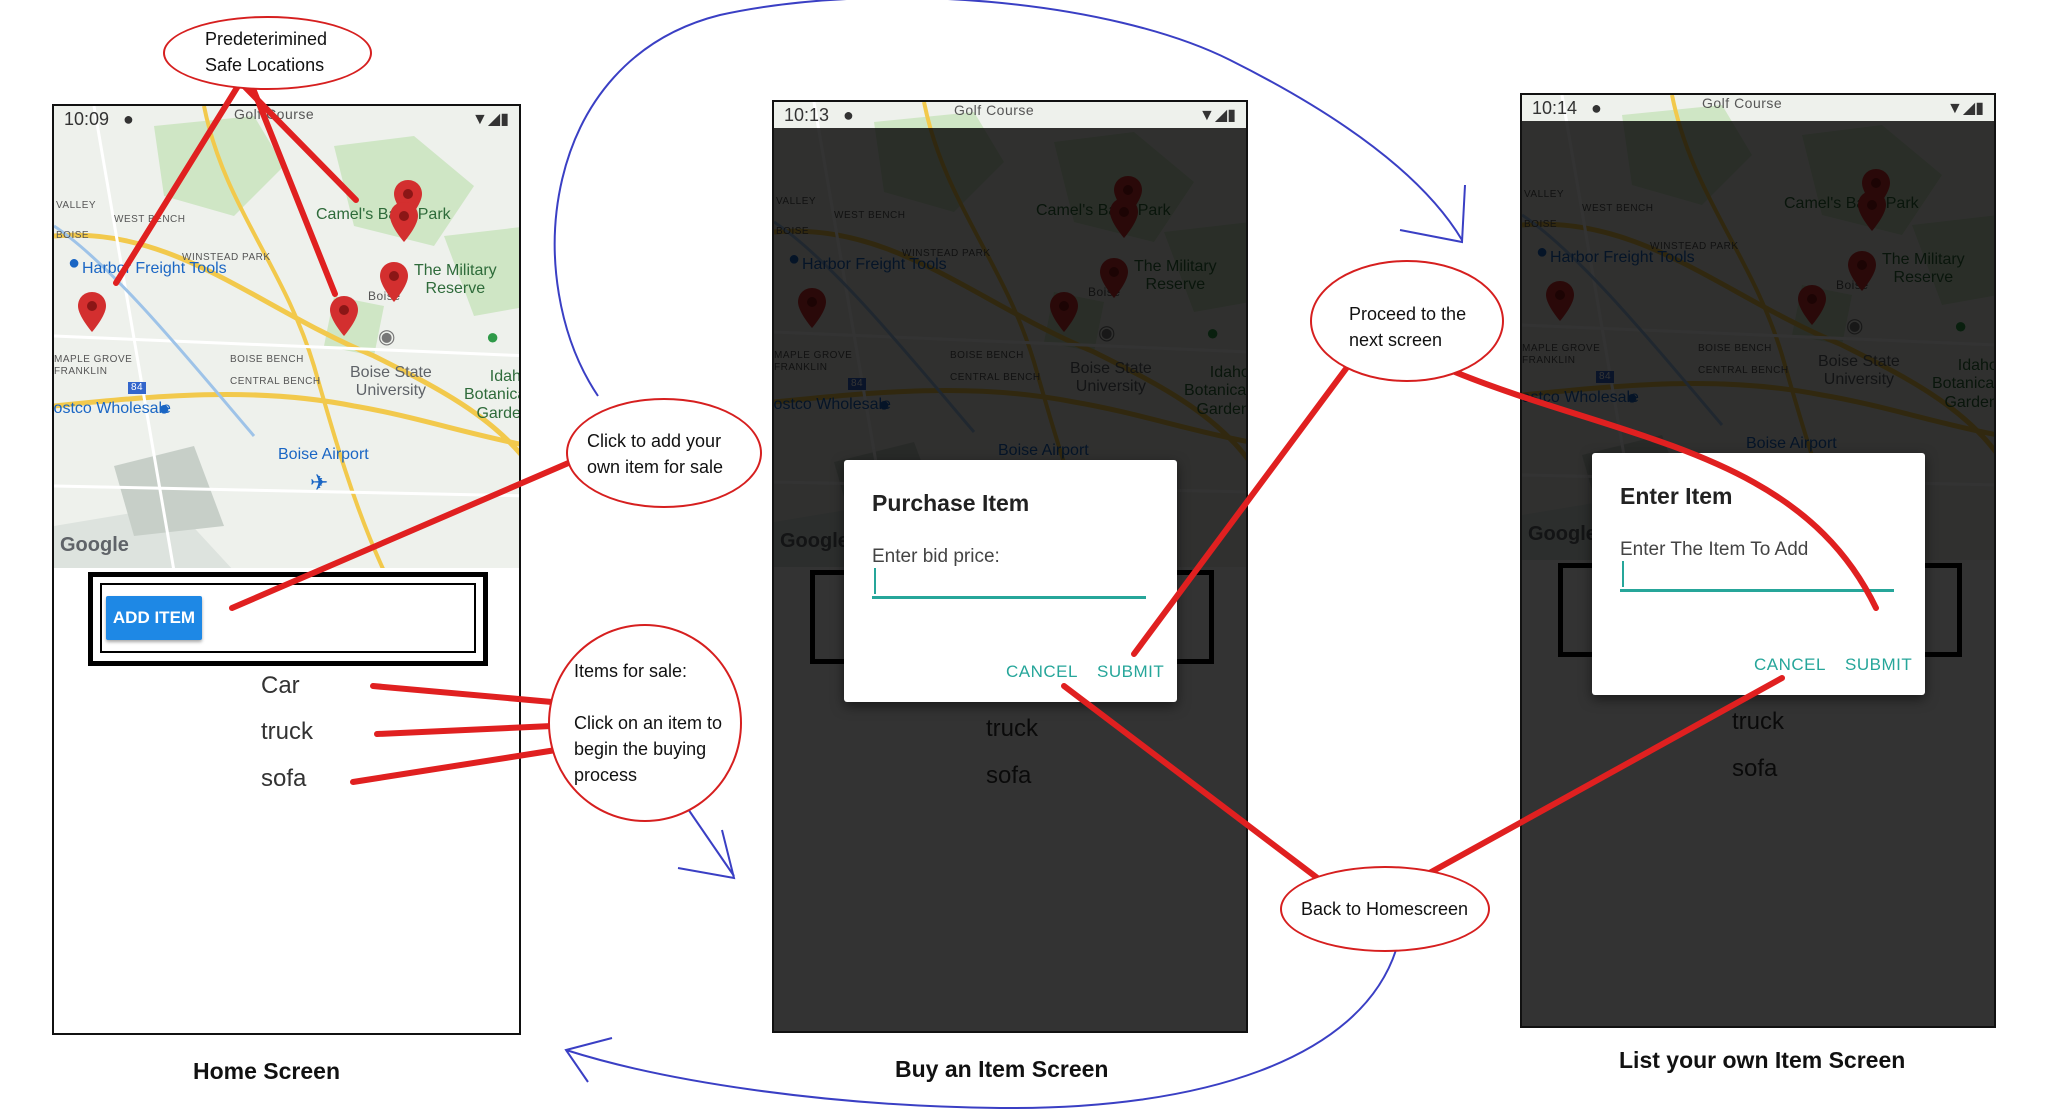 The height and width of the screenshot is (1112, 2055). I want to click on status-time: 10:14, so click(1555, 107).